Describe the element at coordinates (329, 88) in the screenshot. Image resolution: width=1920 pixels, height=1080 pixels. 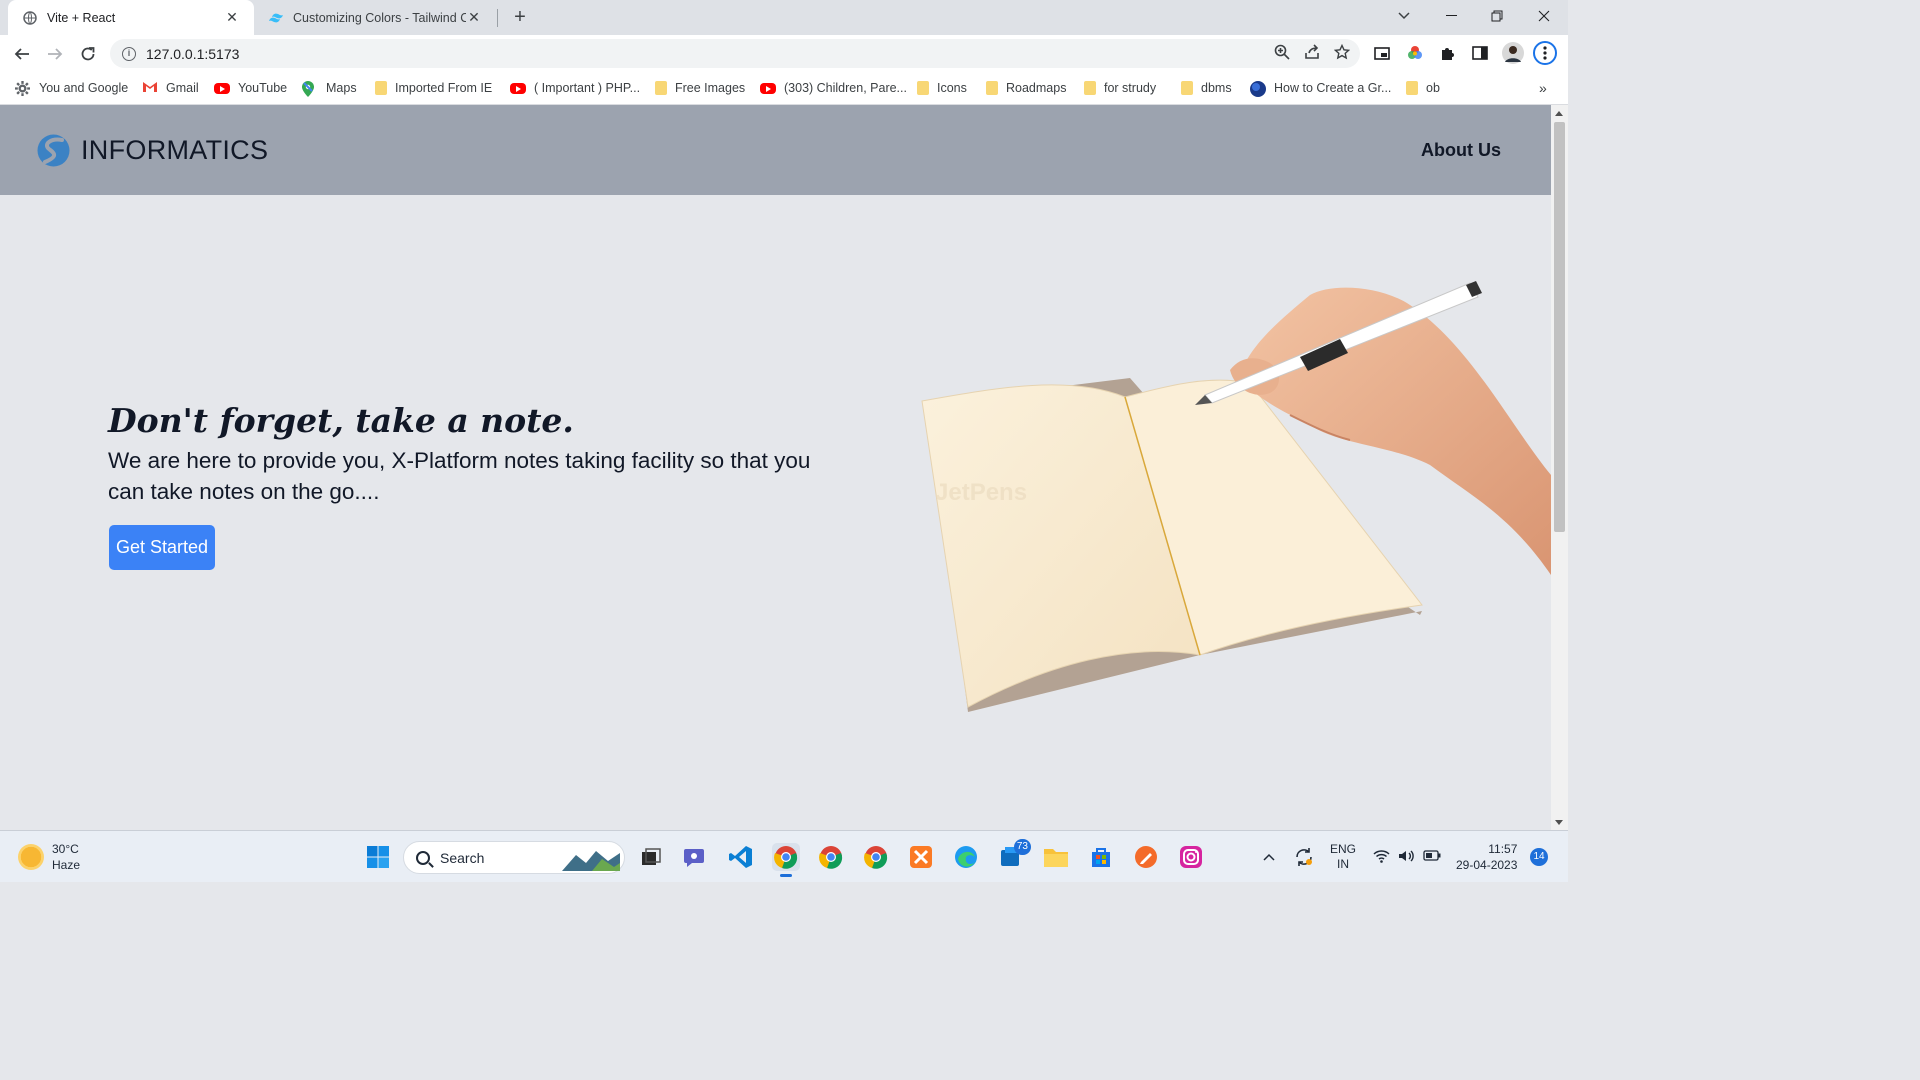
I see `bookmark-maps: Maps` at that location.